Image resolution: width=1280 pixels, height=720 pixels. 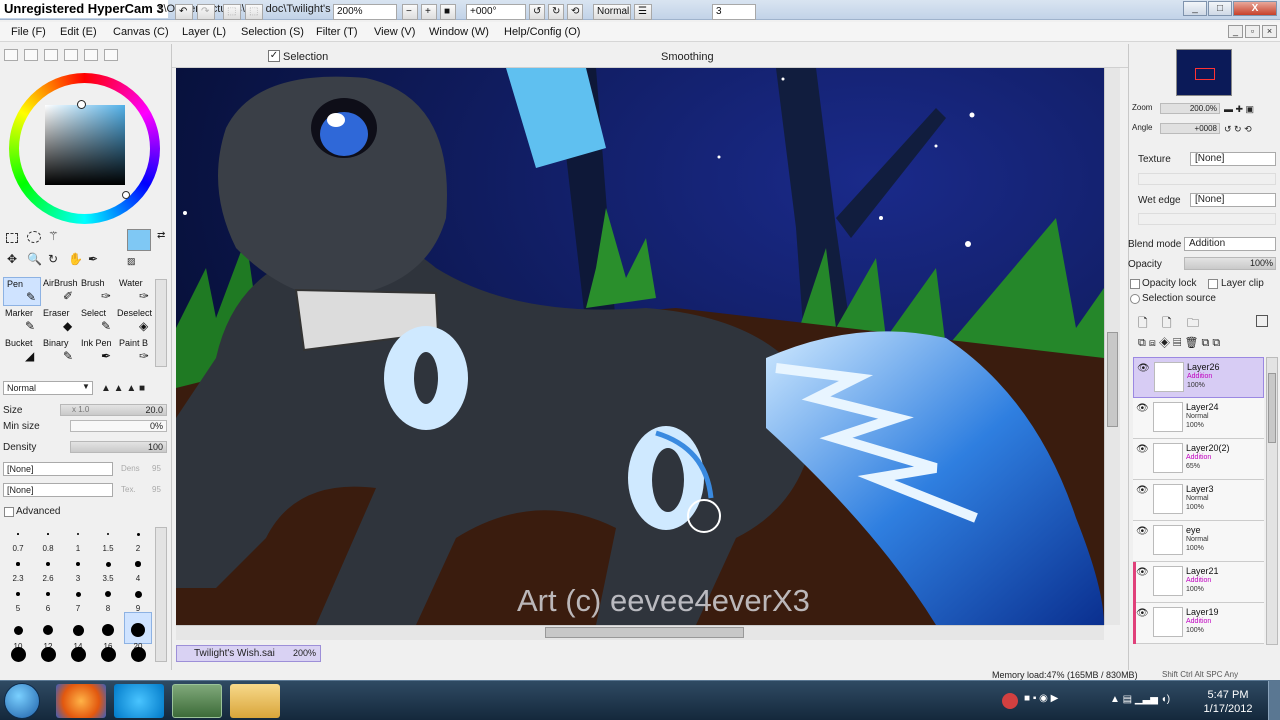 What do you see at coordinates (161, 323) in the screenshot?
I see `tool-grid-scrollbar` at bounding box center [161, 323].